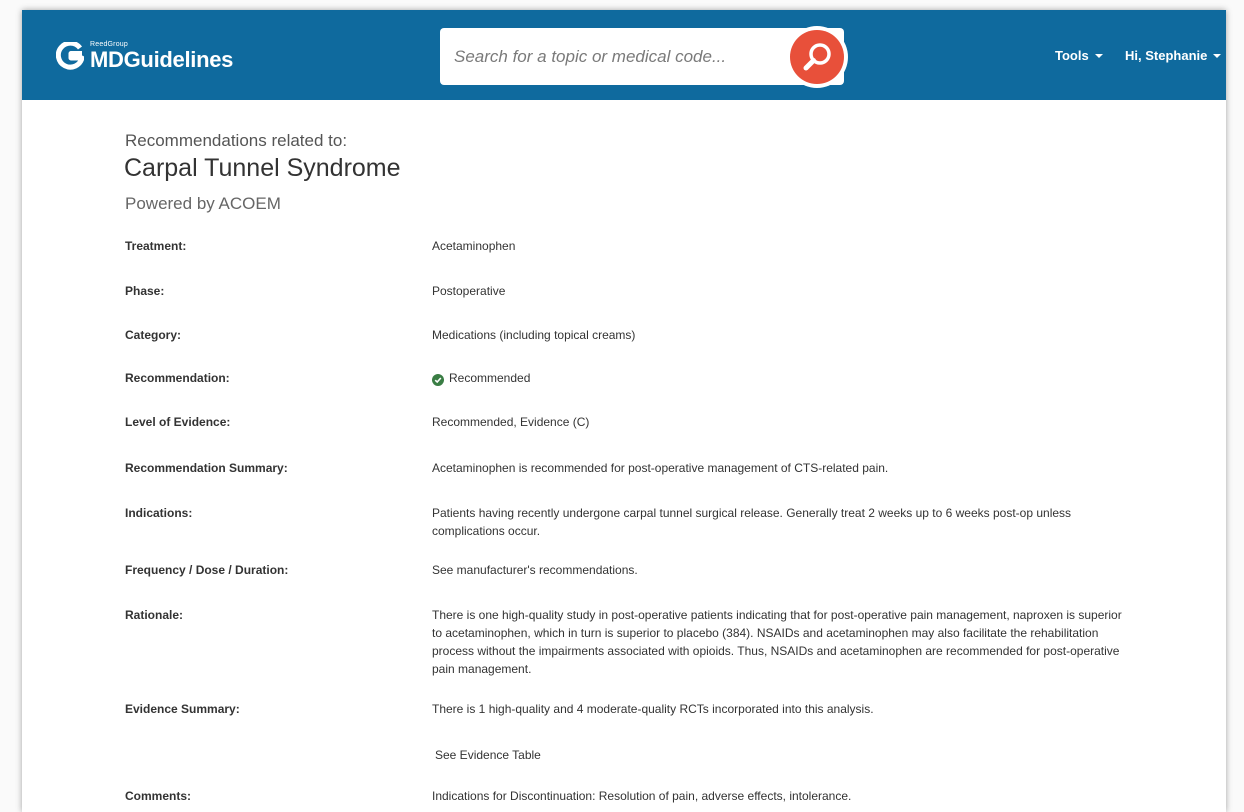 This screenshot has height=812, width=1244. What do you see at coordinates (70, 56) in the screenshot?
I see `reedgroup-g-icon` at bounding box center [70, 56].